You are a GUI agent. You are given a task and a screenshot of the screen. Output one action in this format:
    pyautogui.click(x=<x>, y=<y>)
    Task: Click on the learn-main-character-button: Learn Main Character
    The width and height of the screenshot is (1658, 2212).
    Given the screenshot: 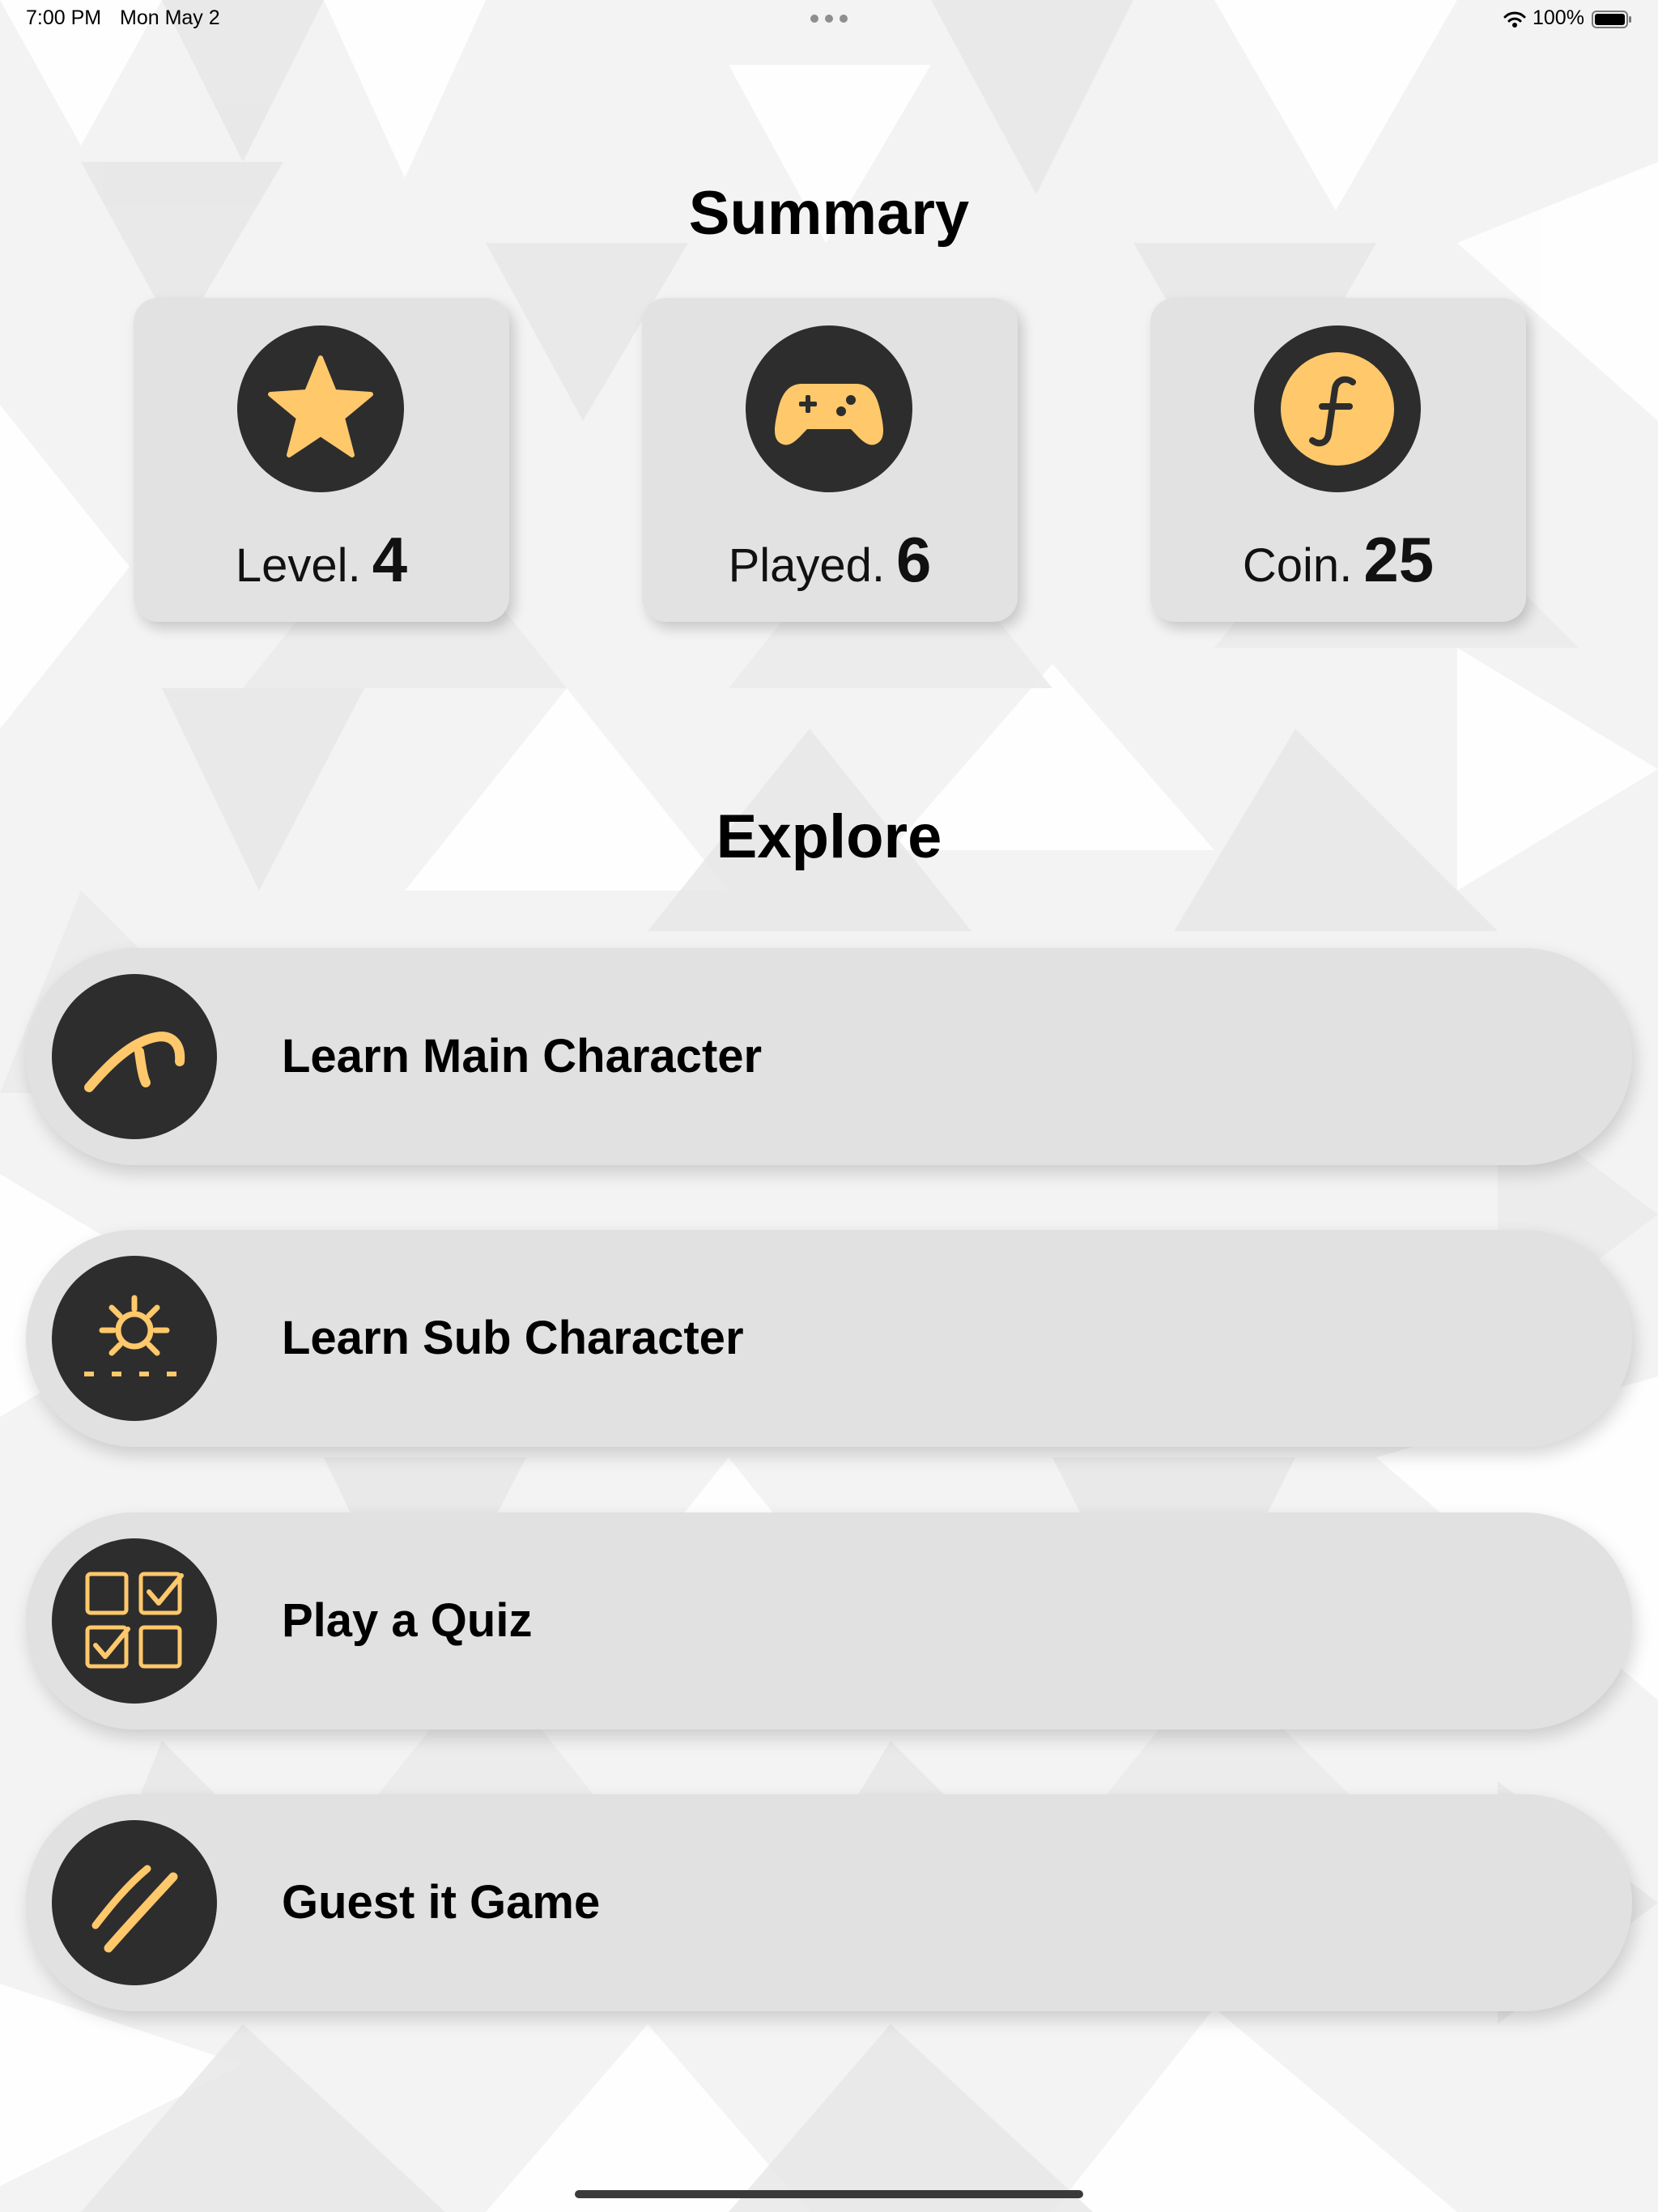 What is the action you would take?
    pyautogui.click(x=829, y=1056)
    